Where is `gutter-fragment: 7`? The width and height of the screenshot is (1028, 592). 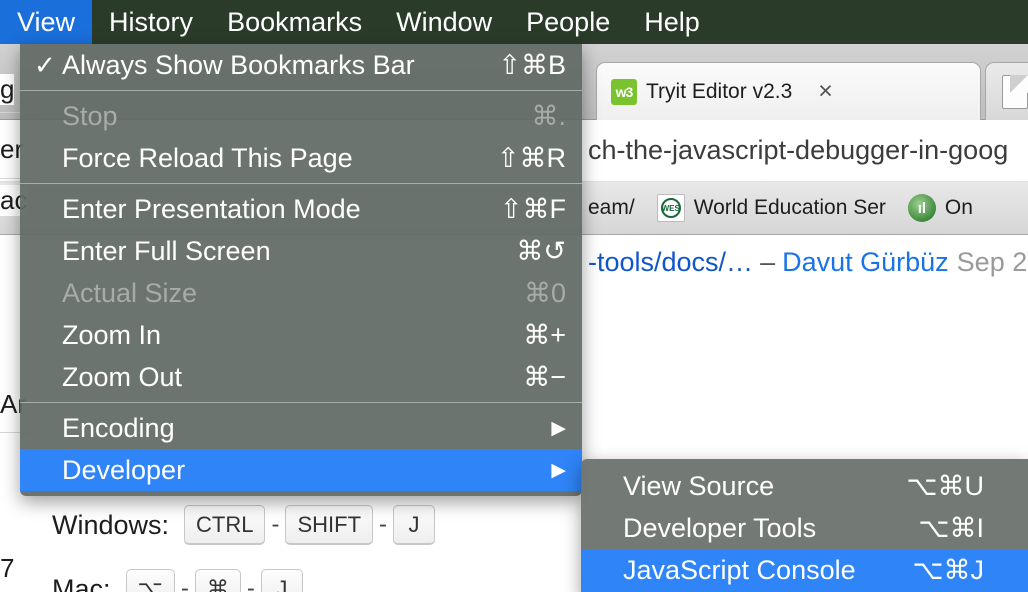
gutter-fragment: 7 is located at coordinates (7, 568).